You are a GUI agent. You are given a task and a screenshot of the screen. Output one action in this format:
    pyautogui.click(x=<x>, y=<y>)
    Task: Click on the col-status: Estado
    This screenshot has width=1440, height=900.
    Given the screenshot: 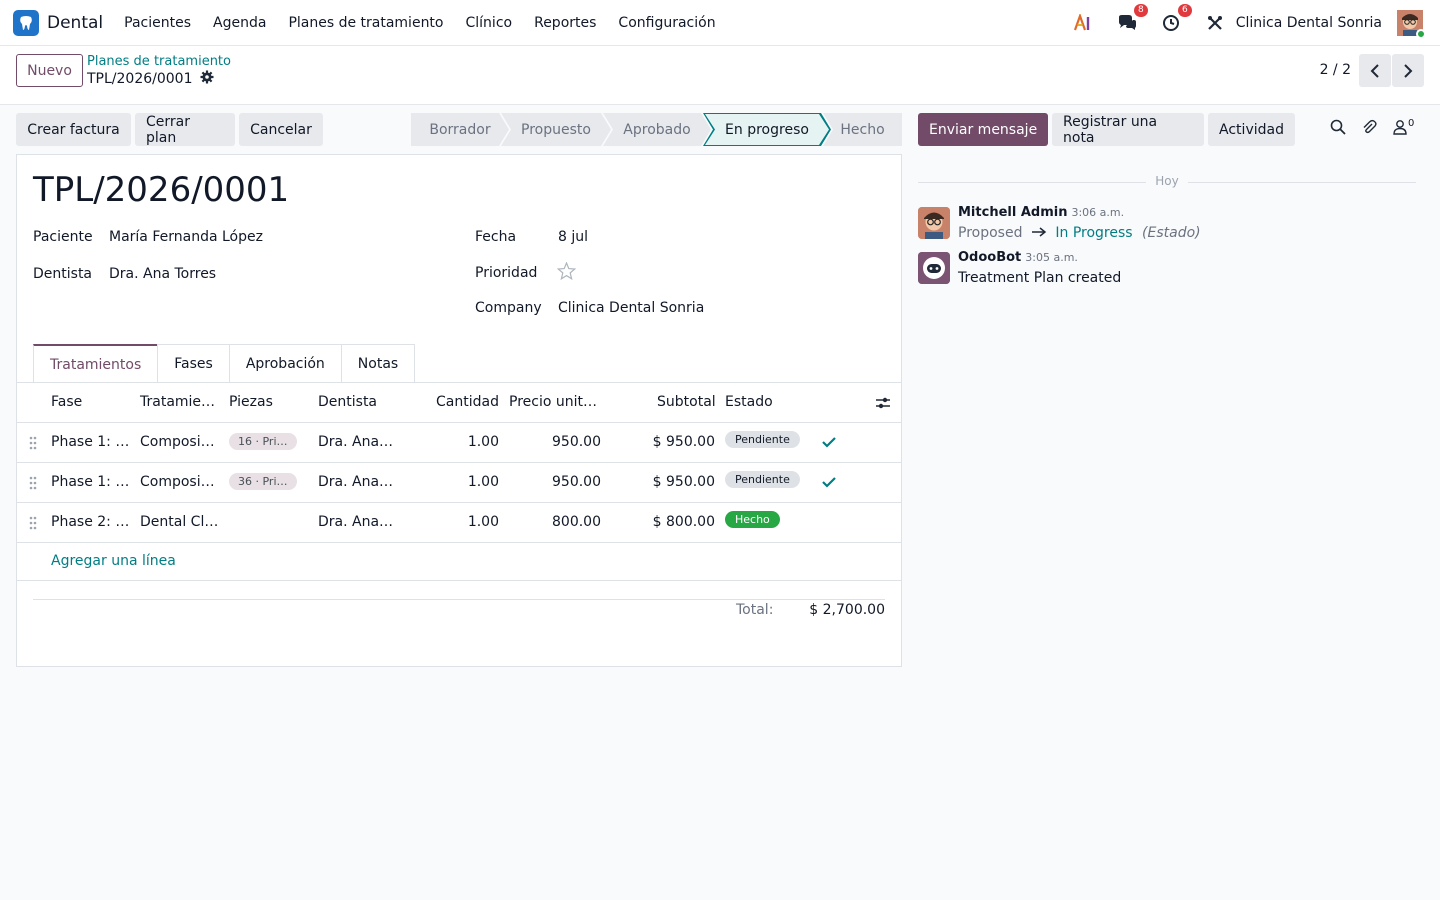 What is the action you would take?
    pyautogui.click(x=749, y=402)
    